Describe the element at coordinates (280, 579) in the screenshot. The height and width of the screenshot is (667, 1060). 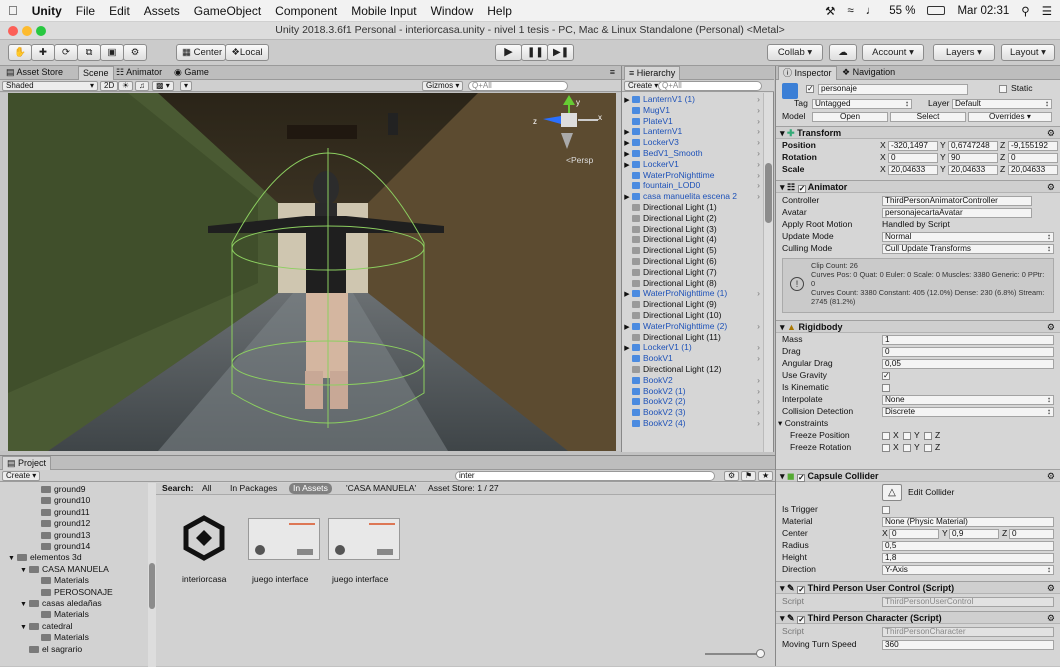
I see `asset-label-1: juego interface` at that location.